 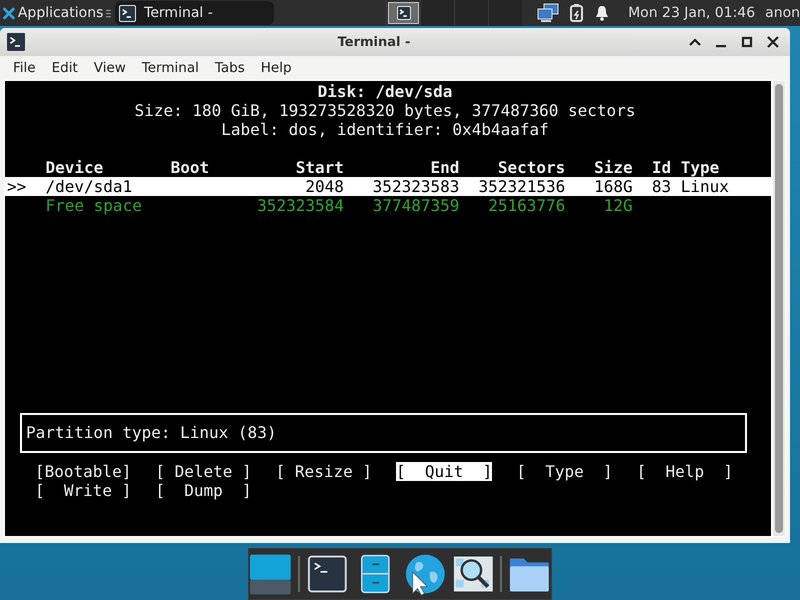 I want to click on menu-item: Tabs, so click(x=229, y=68).